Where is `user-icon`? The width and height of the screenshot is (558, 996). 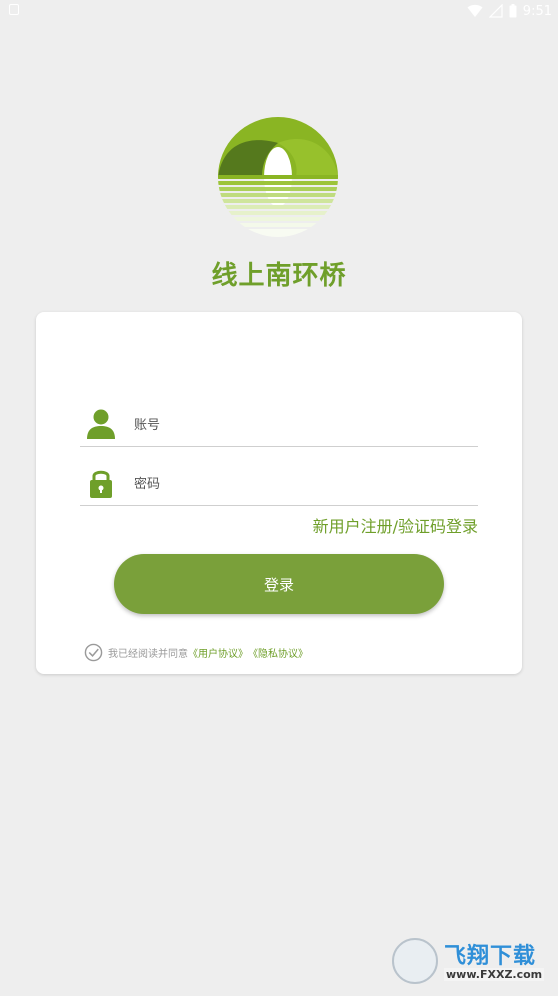
user-icon is located at coordinates (101, 424).